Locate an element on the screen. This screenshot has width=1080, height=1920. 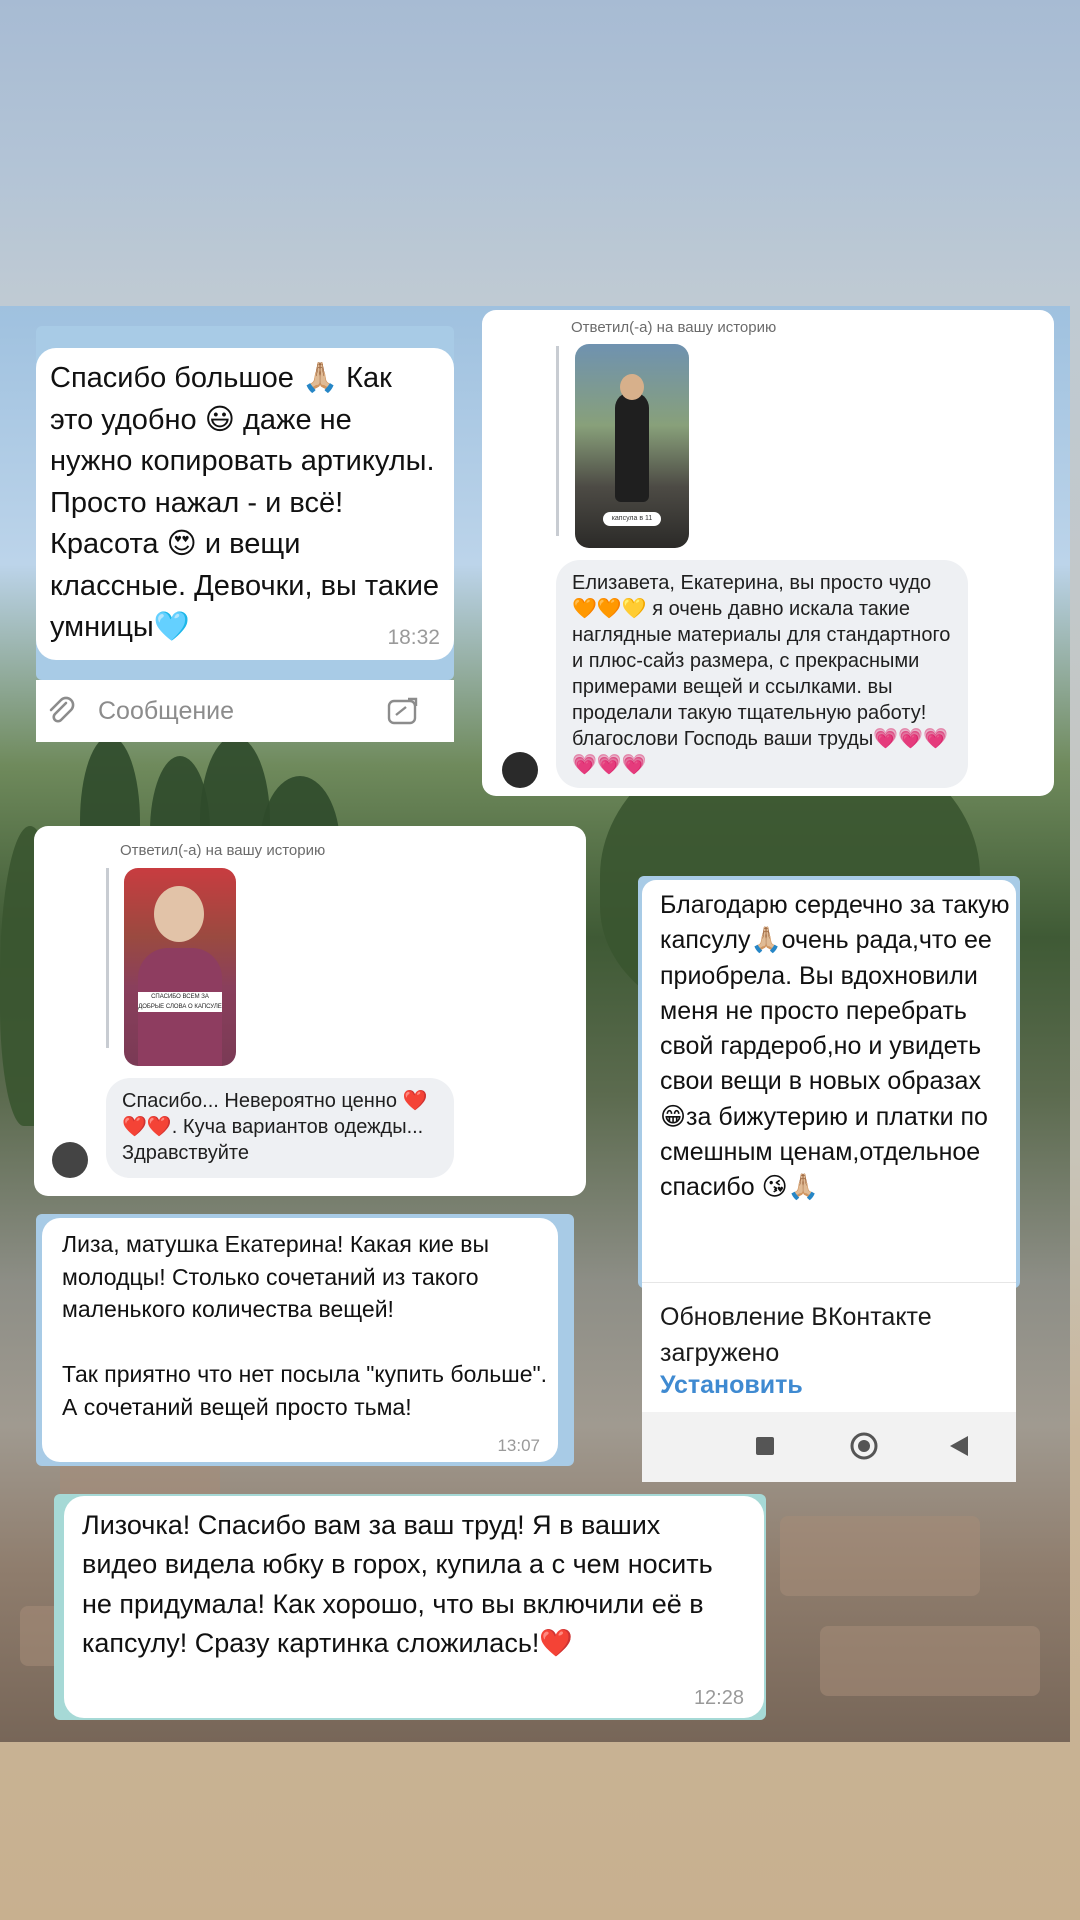
story-preview: капсула в 11 is located at coordinates (632, 446).